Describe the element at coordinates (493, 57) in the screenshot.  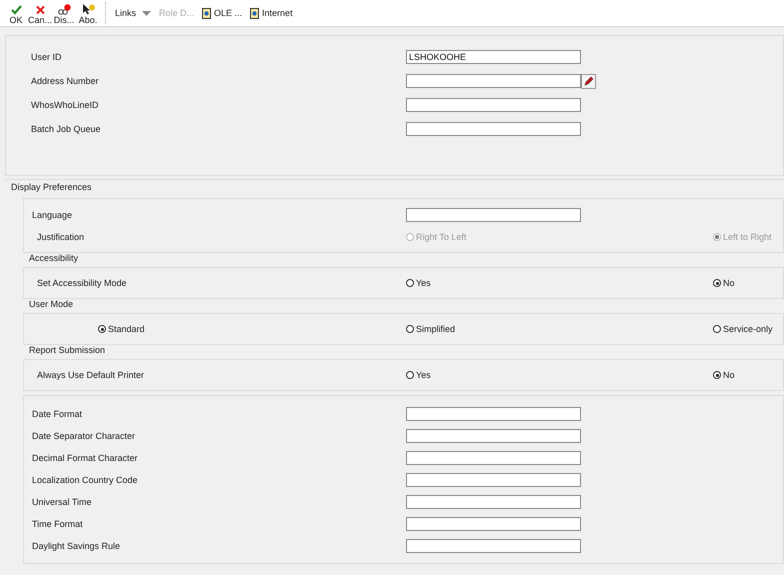
I see `input-field: LSHOKOOHE` at that location.